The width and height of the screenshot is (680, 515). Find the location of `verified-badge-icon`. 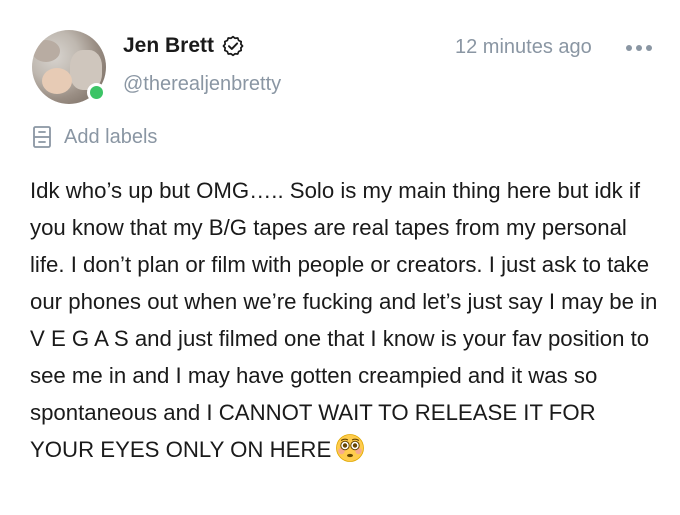

verified-badge-icon is located at coordinates (233, 46).